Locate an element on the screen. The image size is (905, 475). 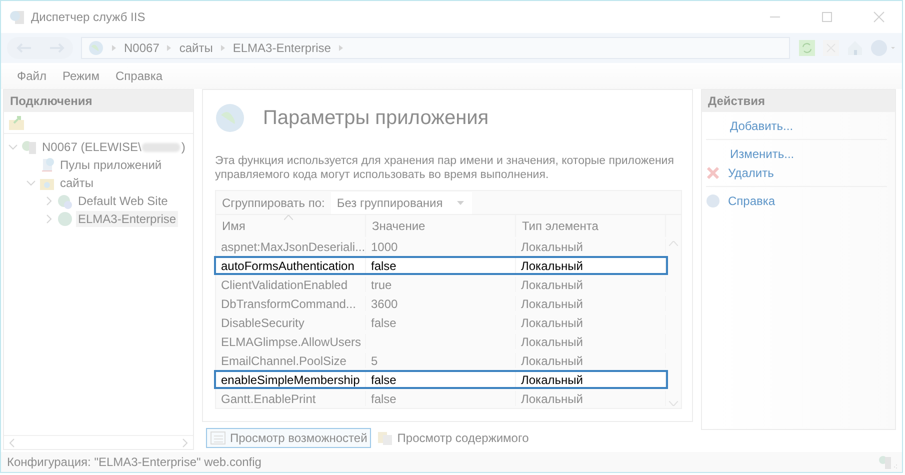
home-icon is located at coordinates (855, 48).